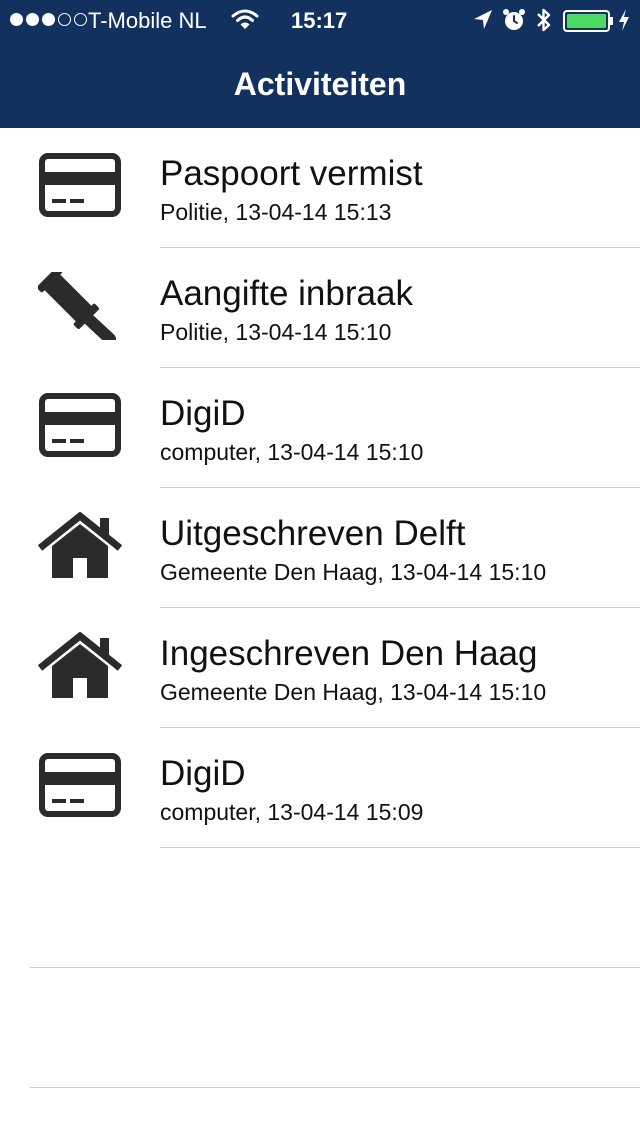  I want to click on activity-subtitle: Politie, 13-04-14 15:10, so click(276, 332).